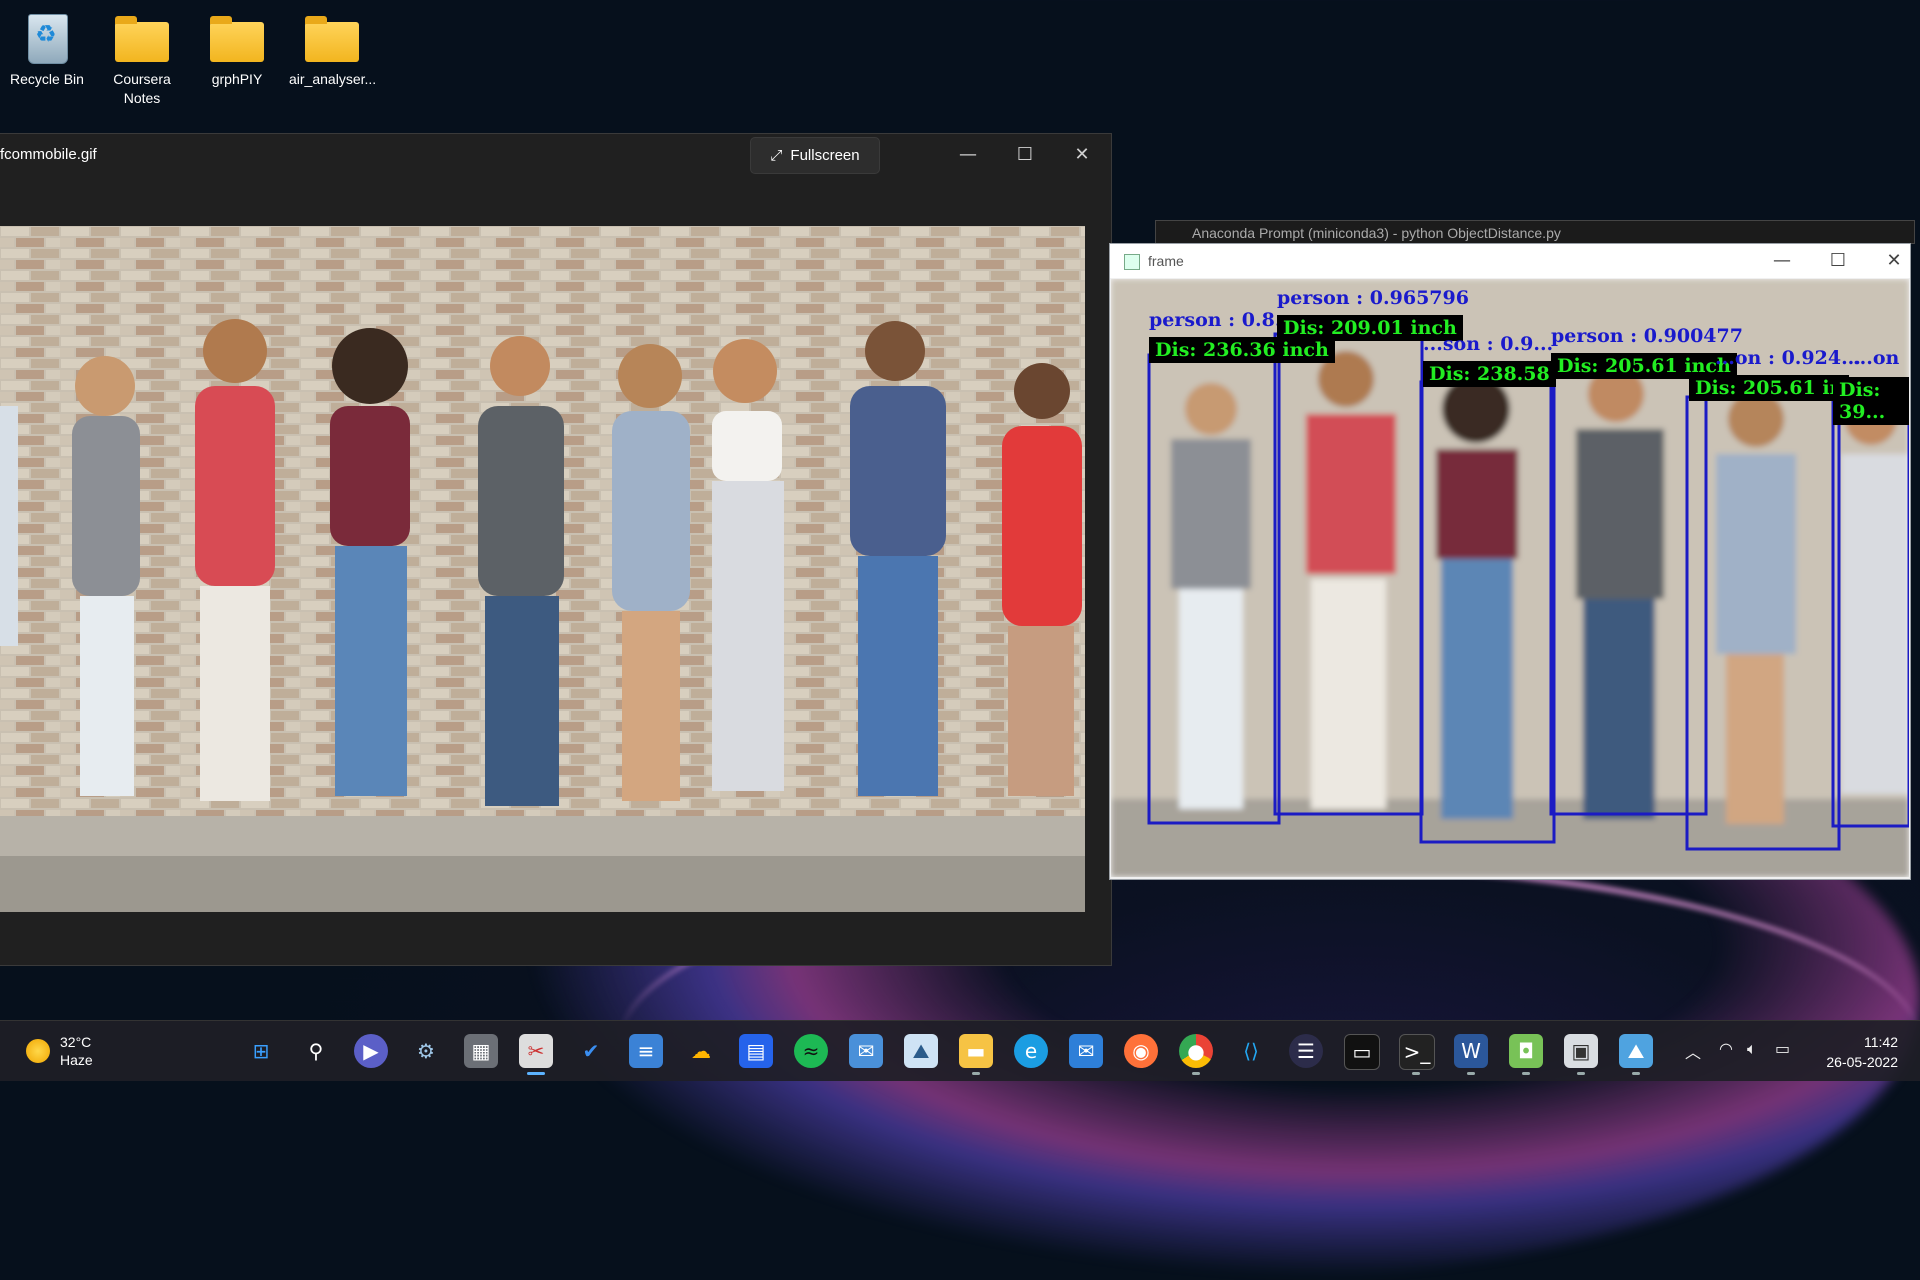  Describe the element at coordinates (1881, 1042) in the screenshot. I see `clock-time: 11:42` at that location.